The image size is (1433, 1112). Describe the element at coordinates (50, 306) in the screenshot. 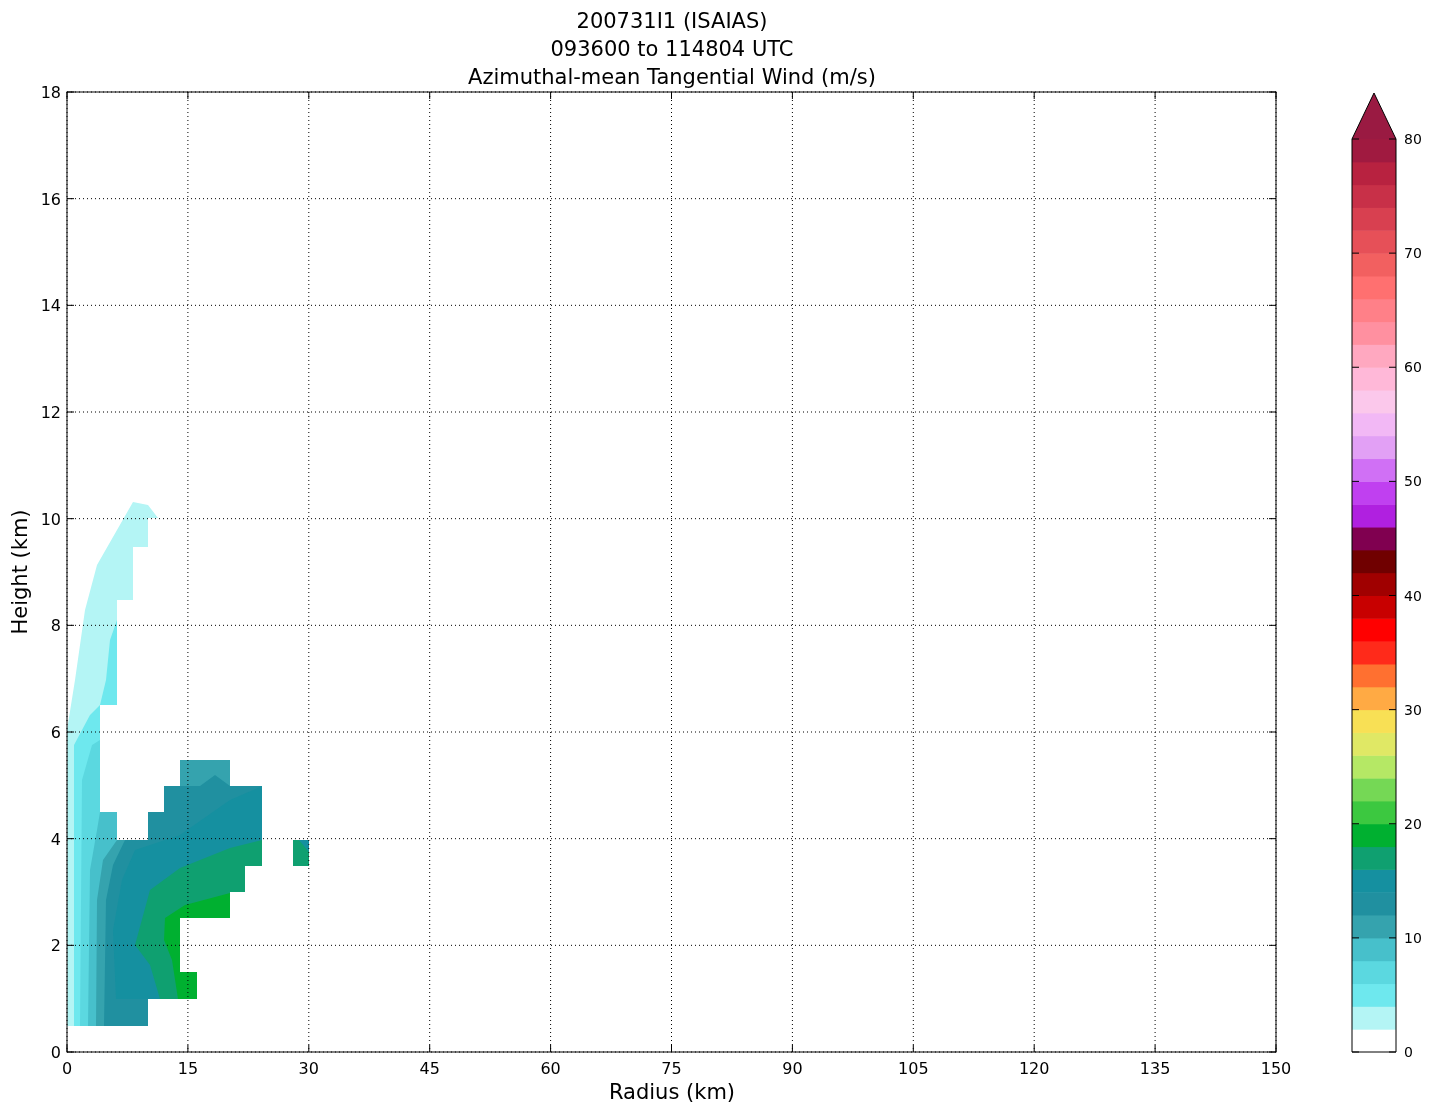

I see `y-tick-label: 14` at that location.